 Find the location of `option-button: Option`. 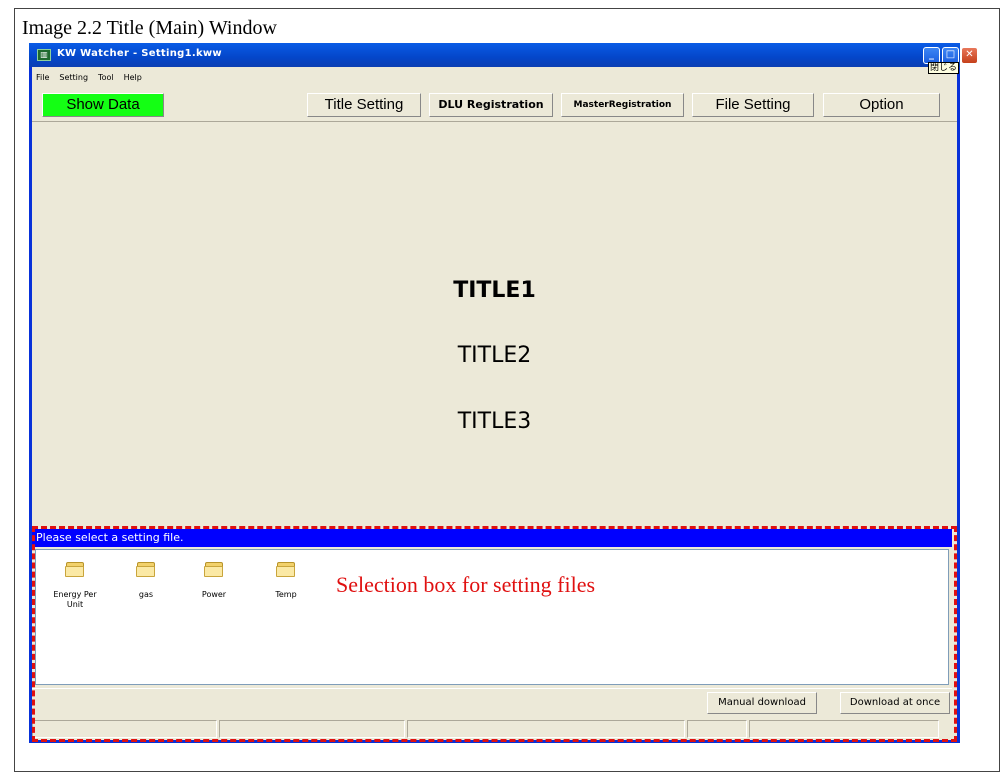

option-button: Option is located at coordinates (881, 105).